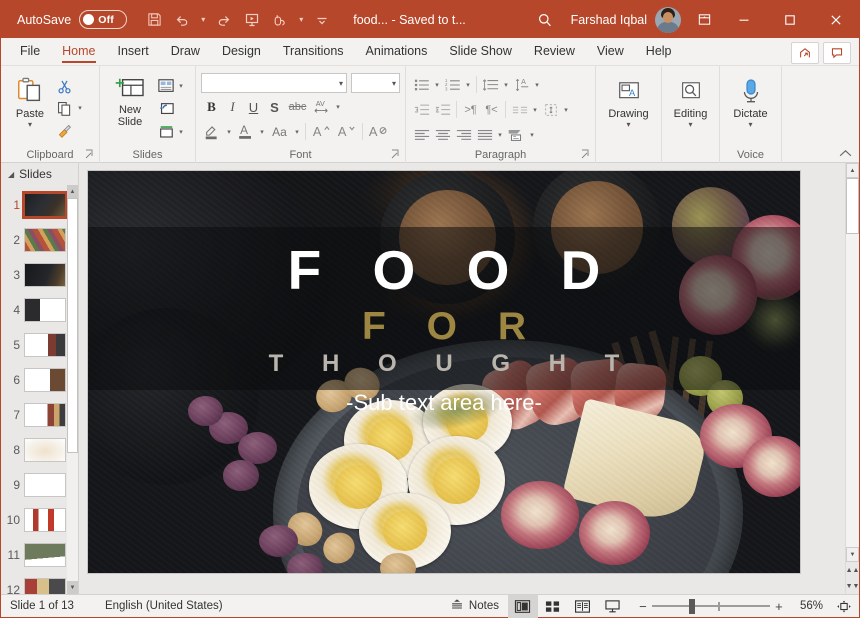  What do you see at coordinates (64, 86) in the screenshot?
I see `cut-icon` at bounding box center [64, 86].